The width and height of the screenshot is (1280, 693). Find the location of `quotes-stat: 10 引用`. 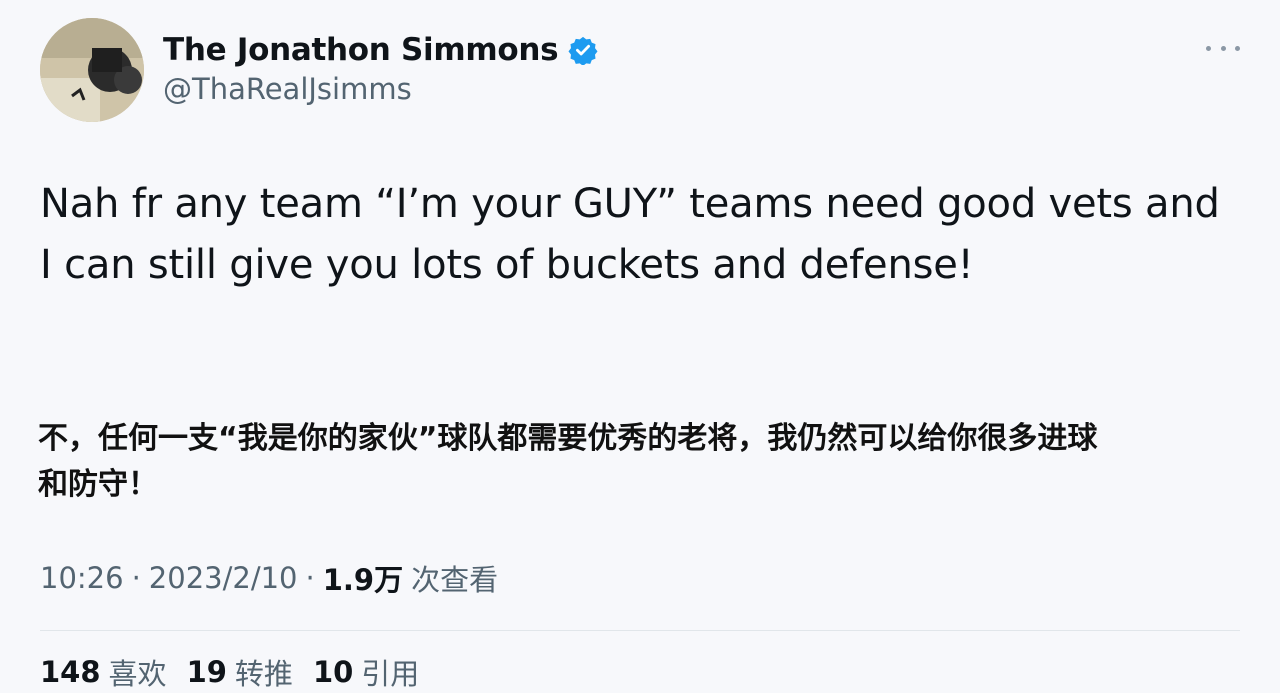

quotes-stat: 10 引用 is located at coordinates (366, 672).